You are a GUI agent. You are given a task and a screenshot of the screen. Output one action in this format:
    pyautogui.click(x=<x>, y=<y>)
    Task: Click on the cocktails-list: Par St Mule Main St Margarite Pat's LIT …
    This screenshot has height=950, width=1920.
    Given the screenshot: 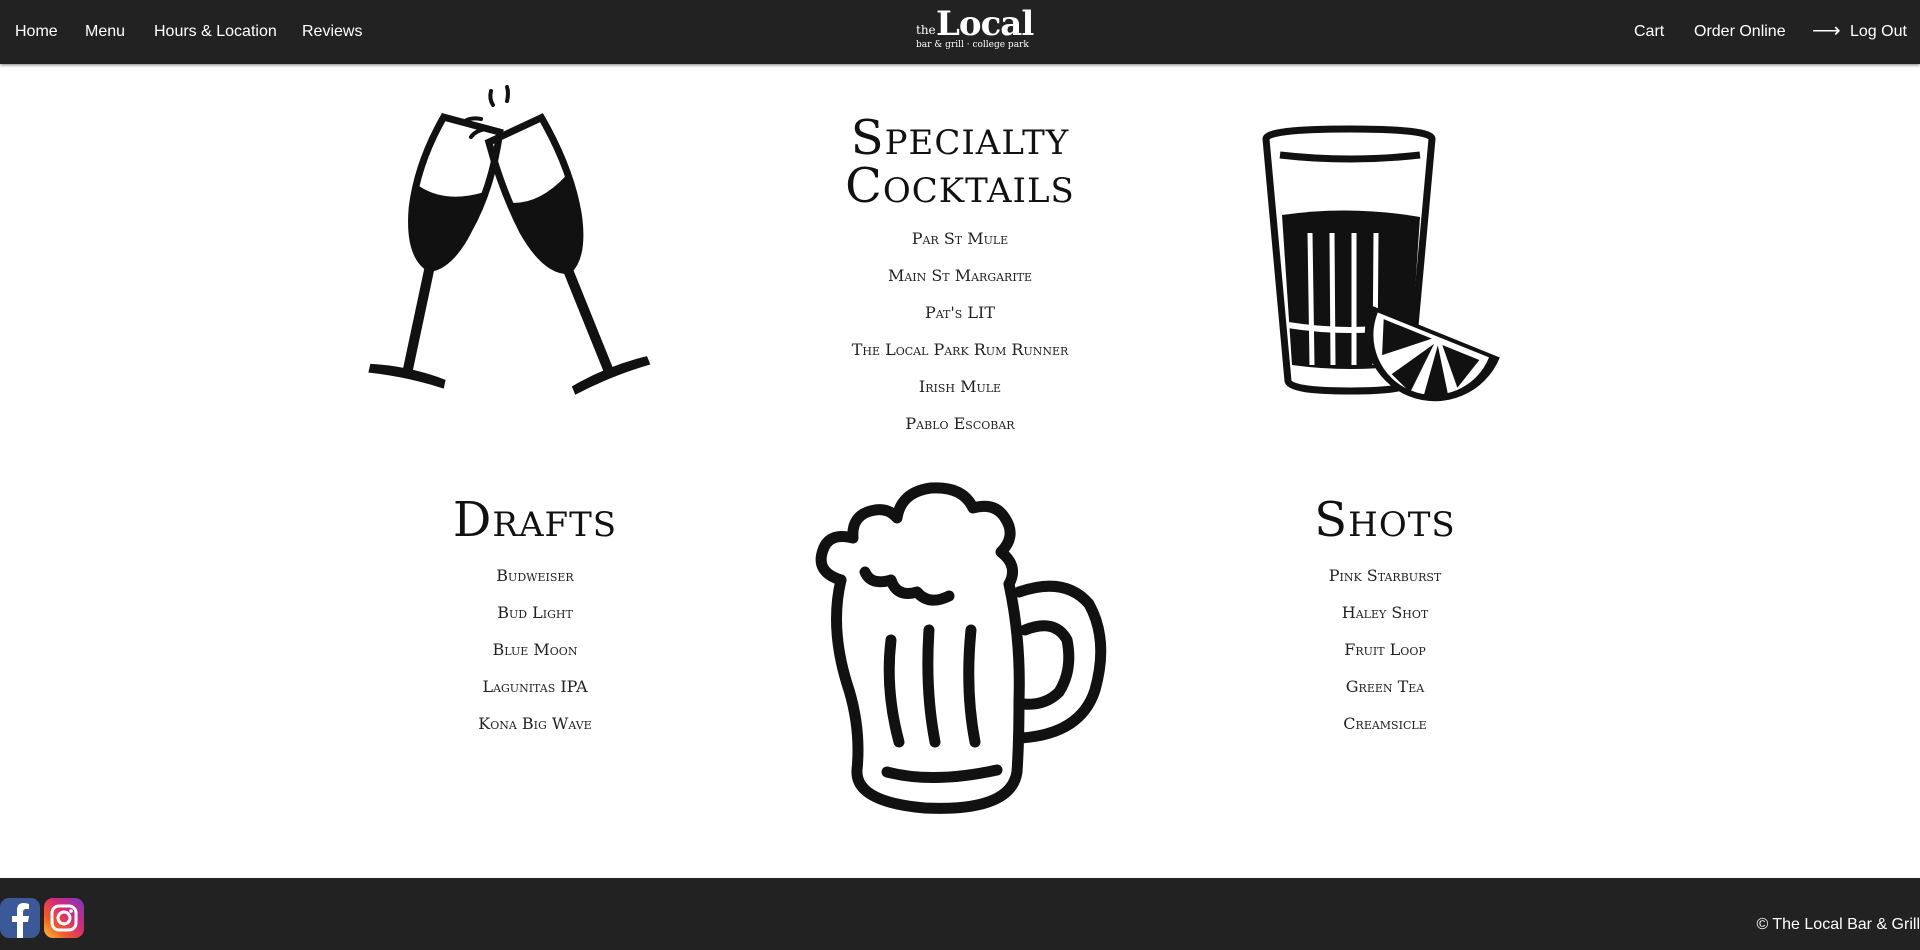 What is the action you would take?
    pyautogui.click(x=960, y=331)
    